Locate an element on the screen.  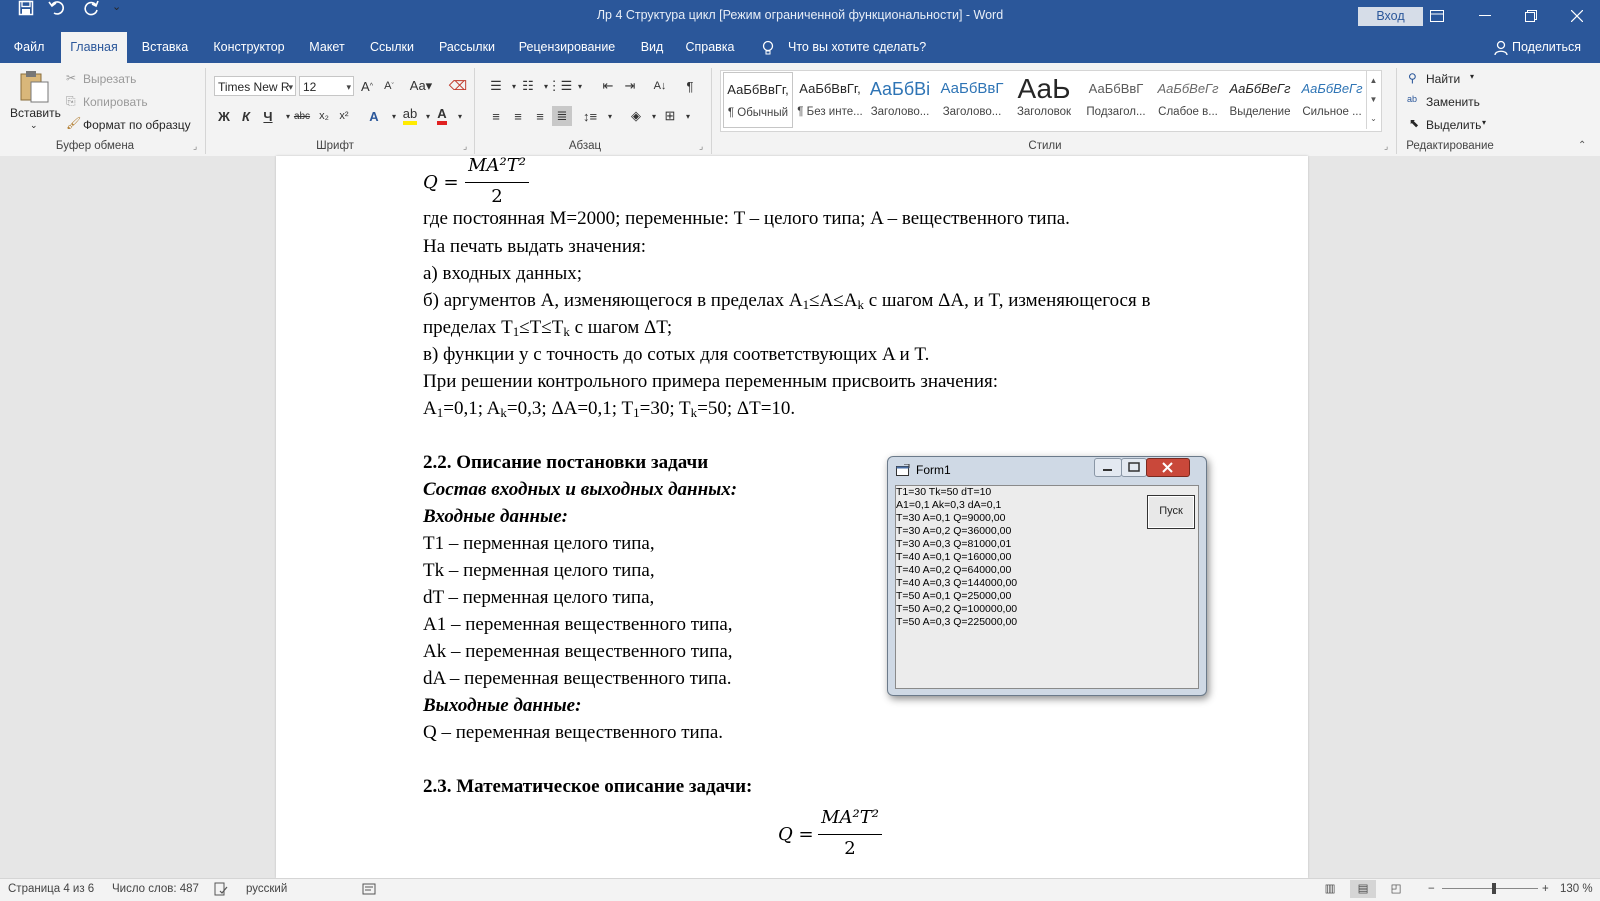
form1-minimize-icon is located at coordinates (1108, 467).